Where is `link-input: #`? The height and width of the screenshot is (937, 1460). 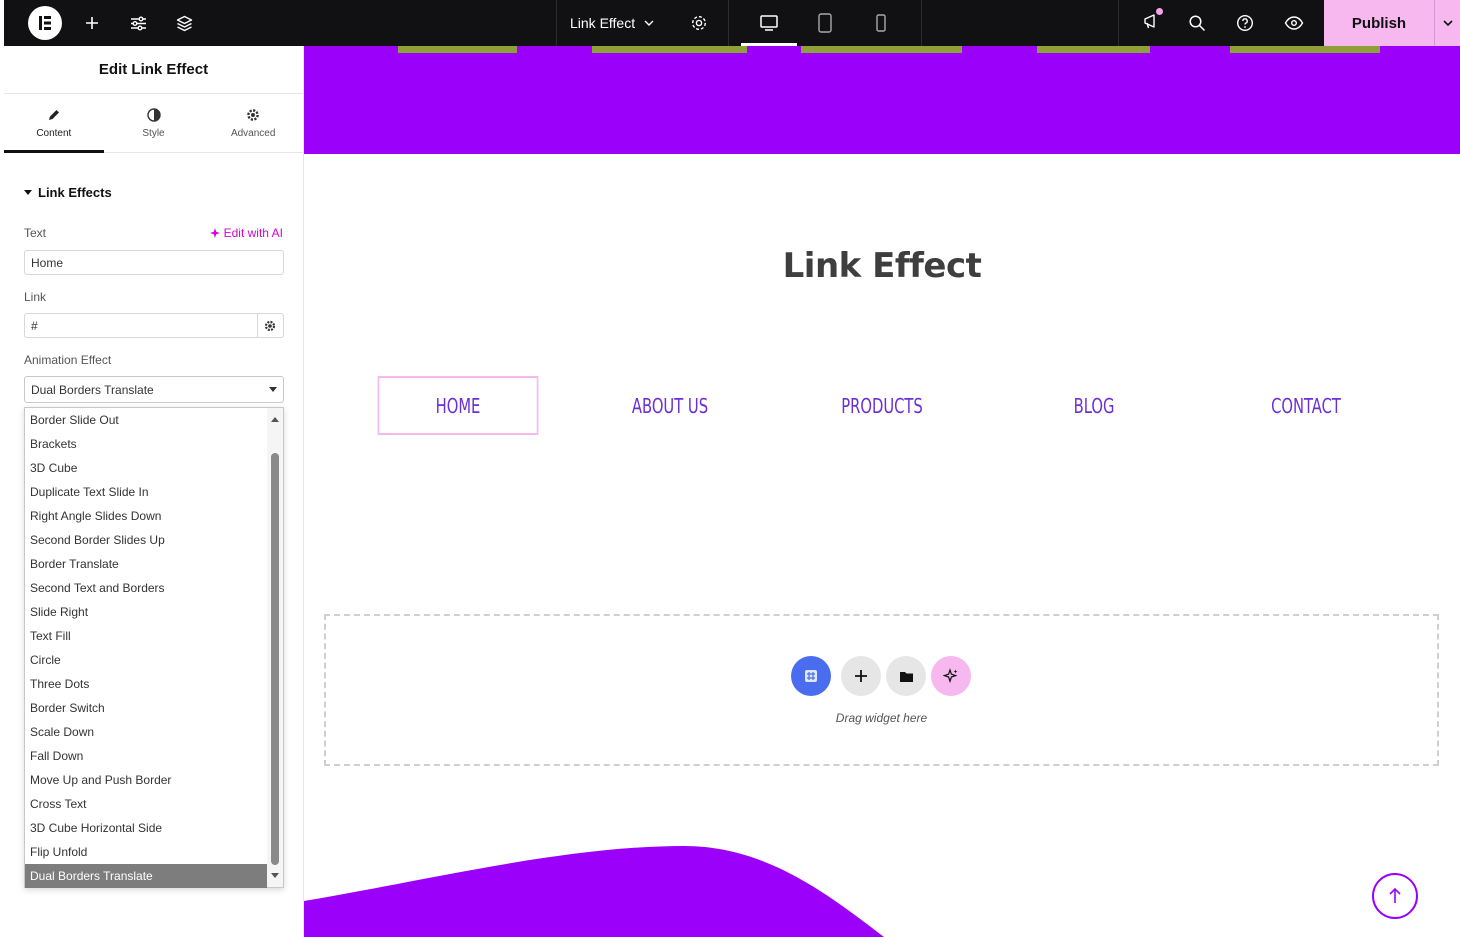 link-input: # is located at coordinates (141, 325).